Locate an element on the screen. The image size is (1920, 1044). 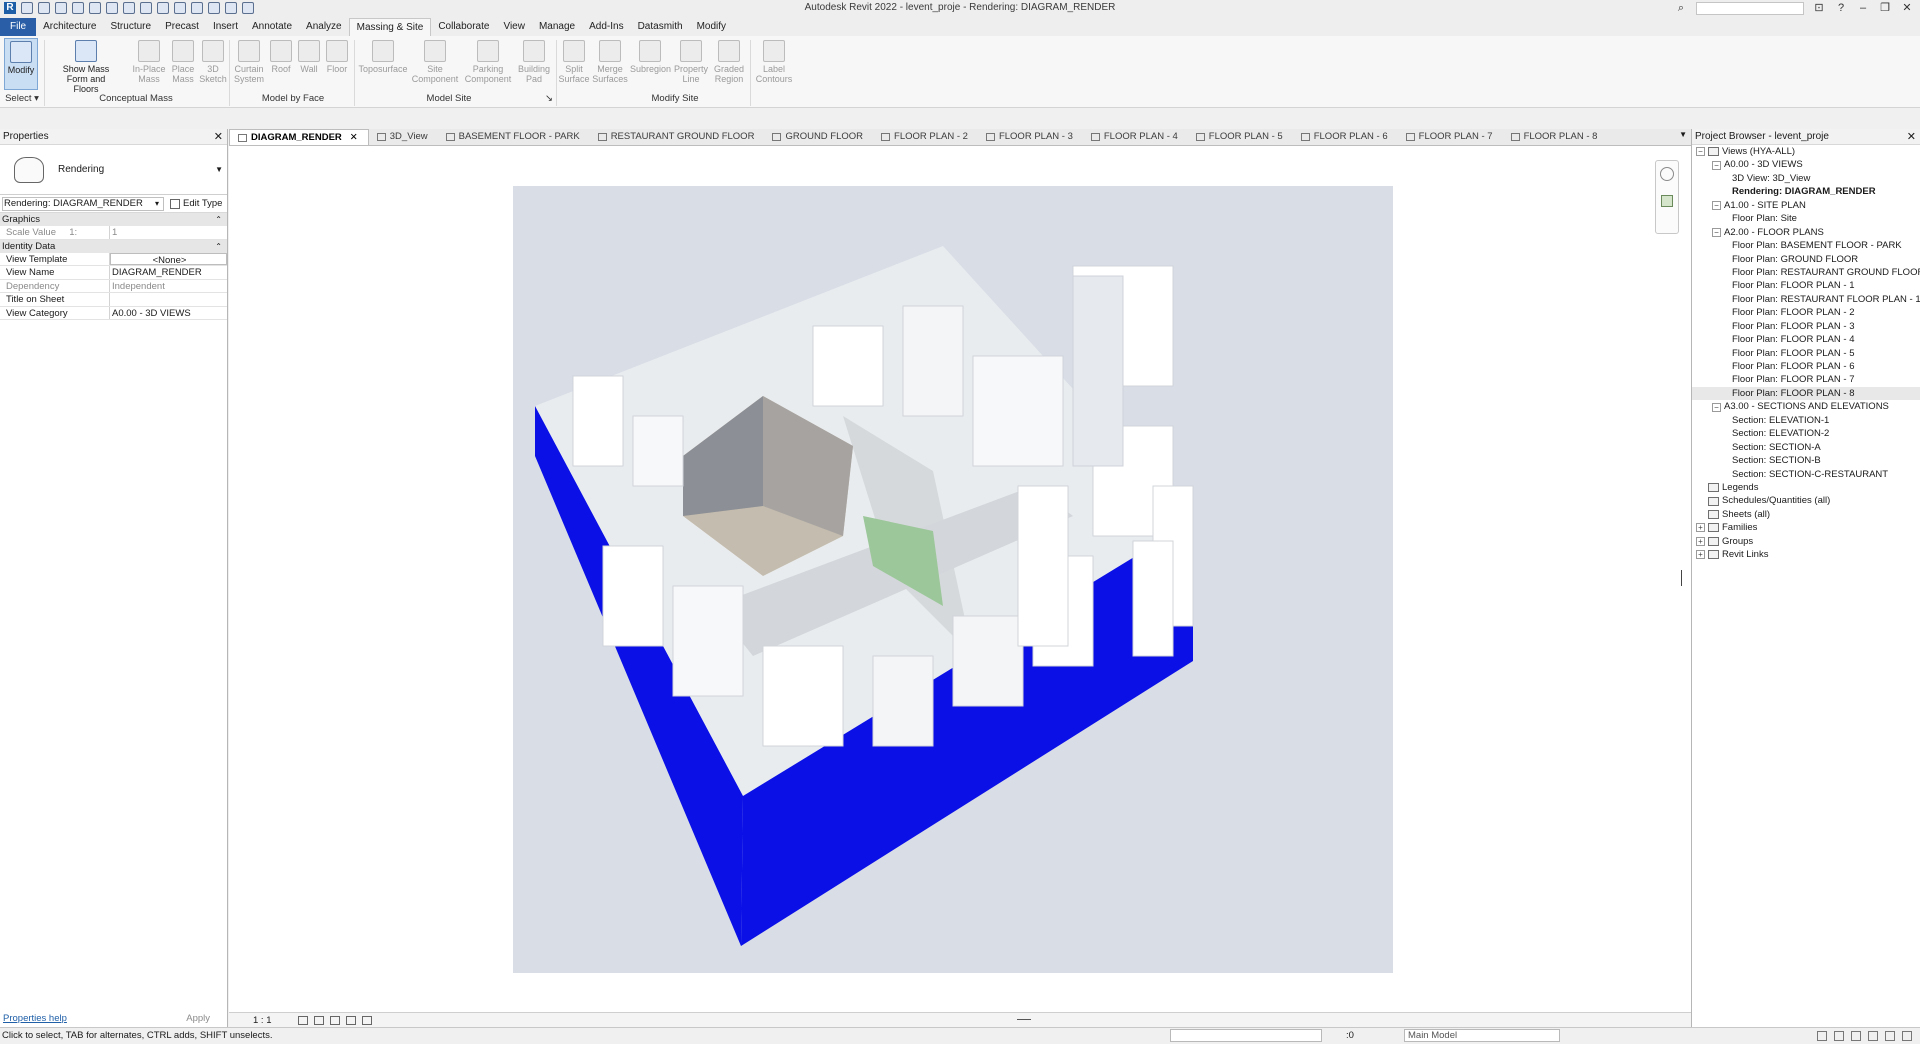
tab-annotate: Annotate is located at coordinates (272, 27).